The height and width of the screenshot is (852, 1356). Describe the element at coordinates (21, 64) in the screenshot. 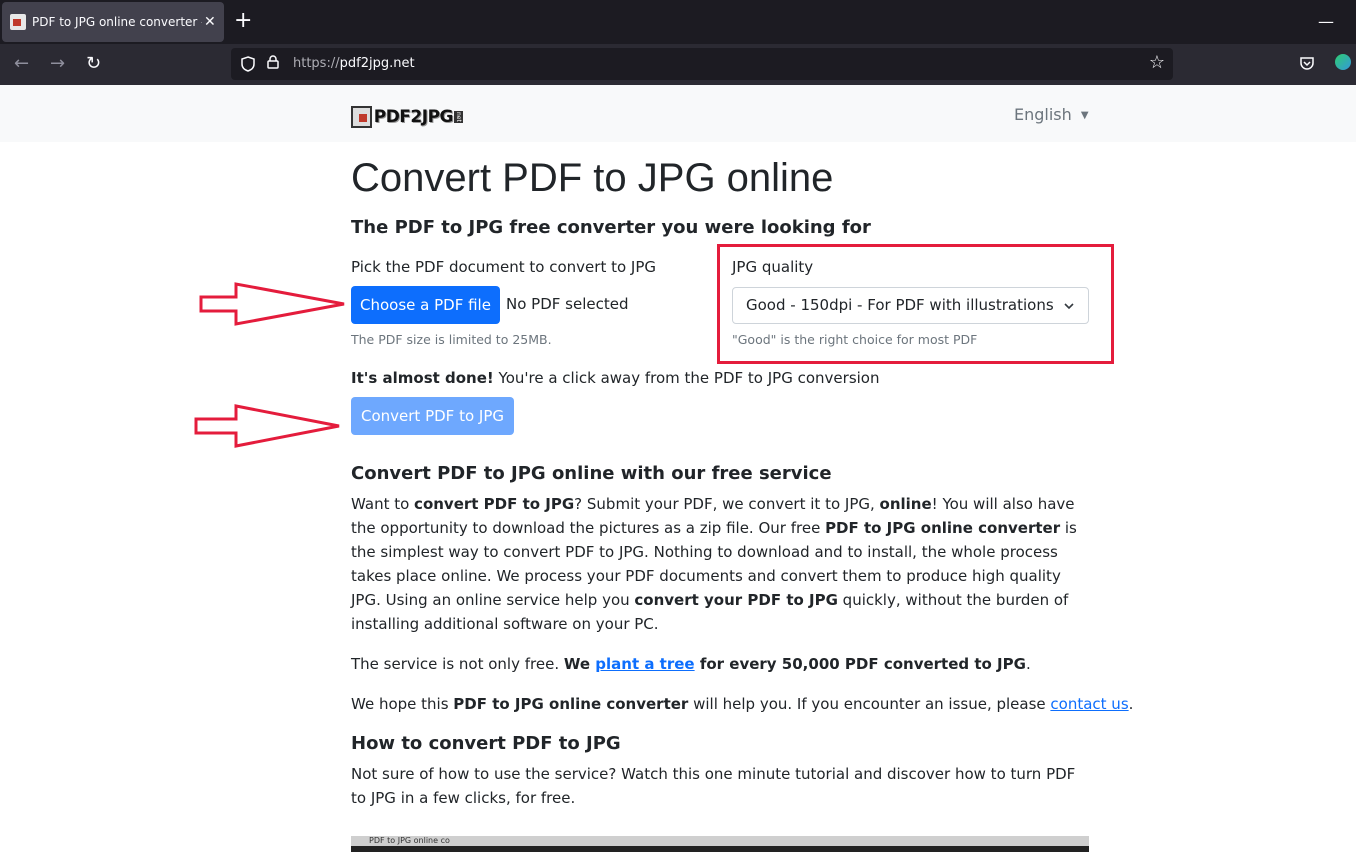

I see `back-arrow-icon: ←` at that location.